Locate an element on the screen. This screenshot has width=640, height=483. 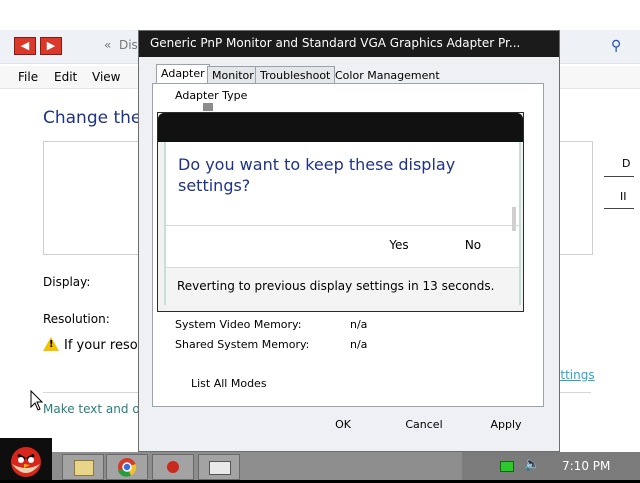
dialog-titlebar is located at coordinates (340, 127).